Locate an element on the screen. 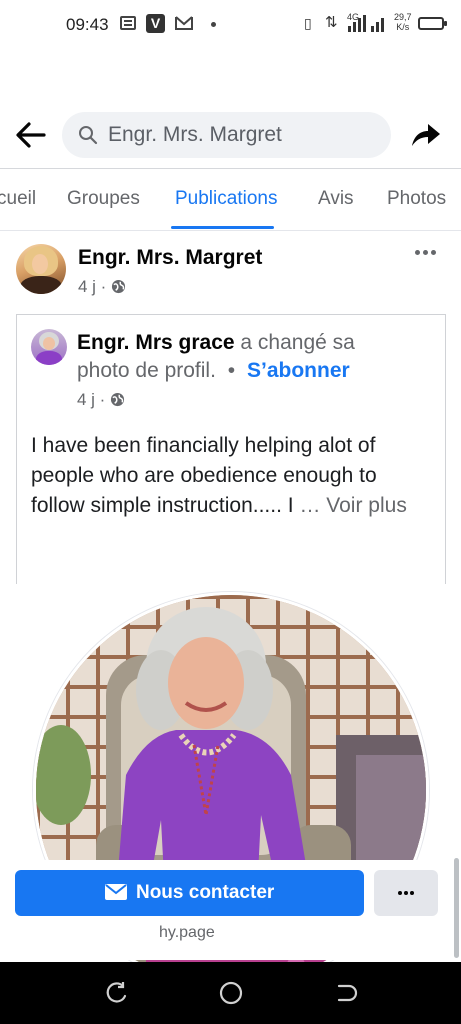  notification-icon is located at coordinates (128, 23).